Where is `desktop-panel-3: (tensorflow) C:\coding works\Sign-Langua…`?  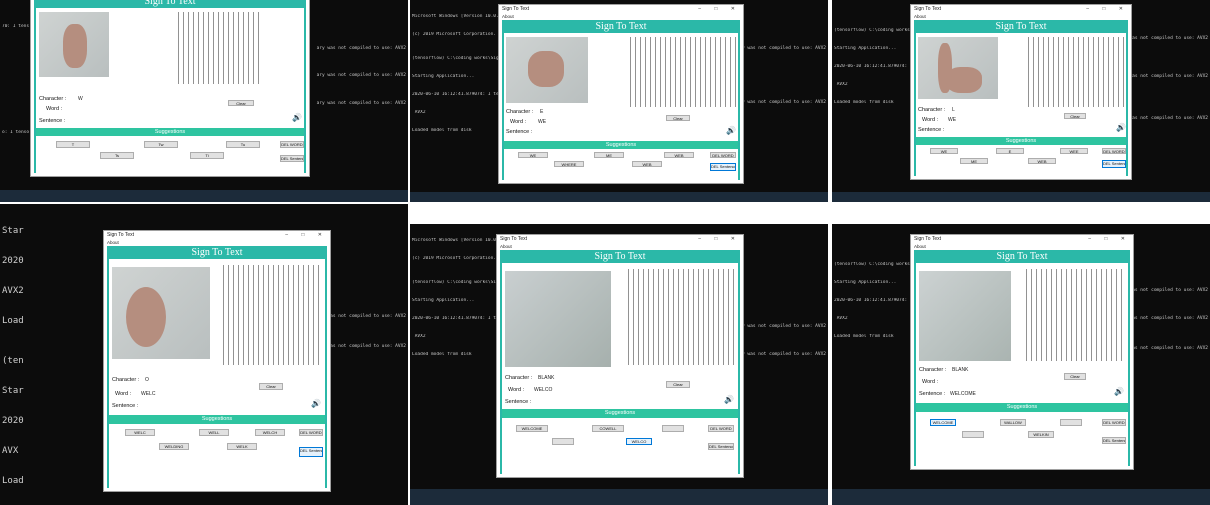 desktop-panel-3: (tensorflow) C:\coding works\Sign-Langua… is located at coordinates (1021, 101).